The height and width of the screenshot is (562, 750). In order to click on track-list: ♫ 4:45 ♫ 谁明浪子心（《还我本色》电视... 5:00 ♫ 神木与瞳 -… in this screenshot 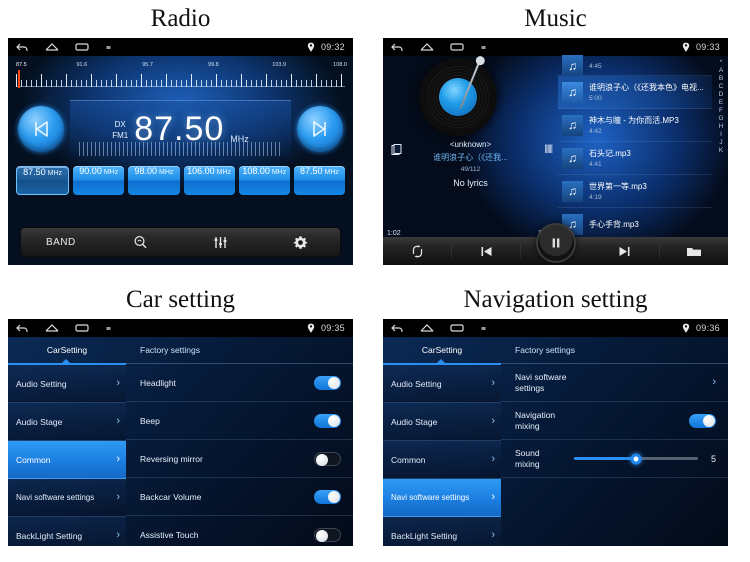, I will do `click(643, 160)`.